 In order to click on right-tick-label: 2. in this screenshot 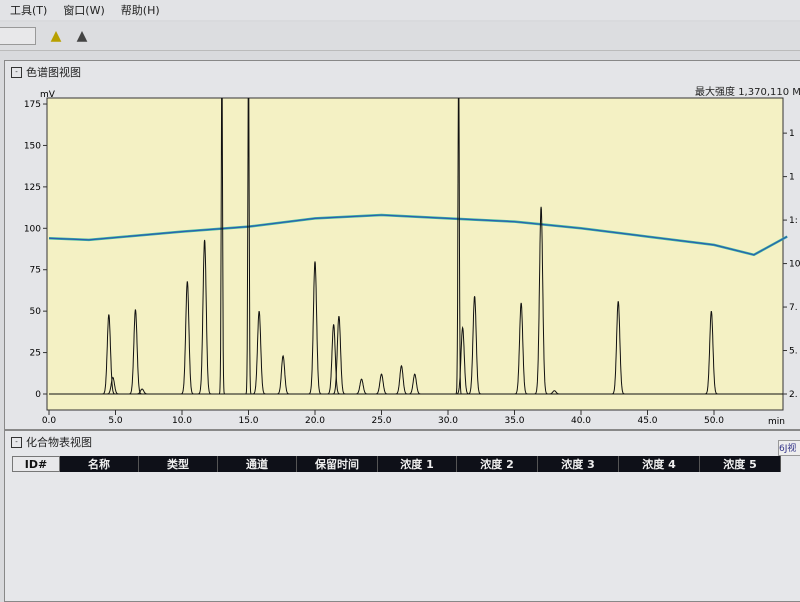, I will do `click(793, 395)`.